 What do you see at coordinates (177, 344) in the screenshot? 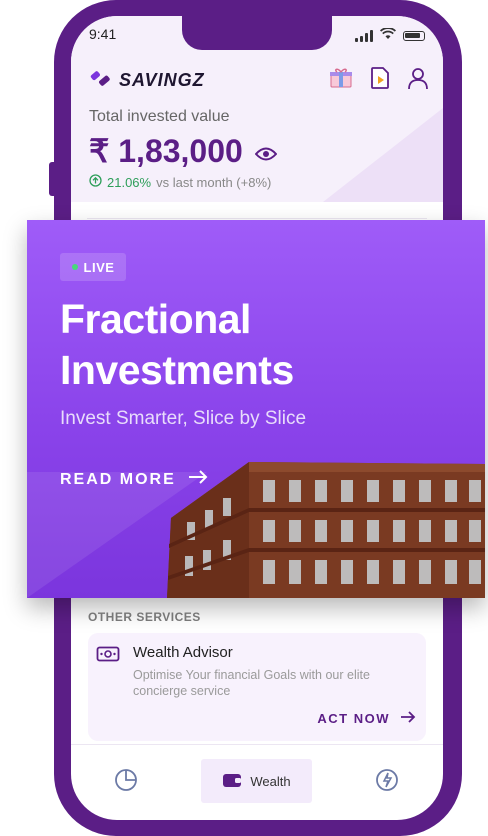
I see `promo-title: Fractional Investments` at bounding box center [177, 344].